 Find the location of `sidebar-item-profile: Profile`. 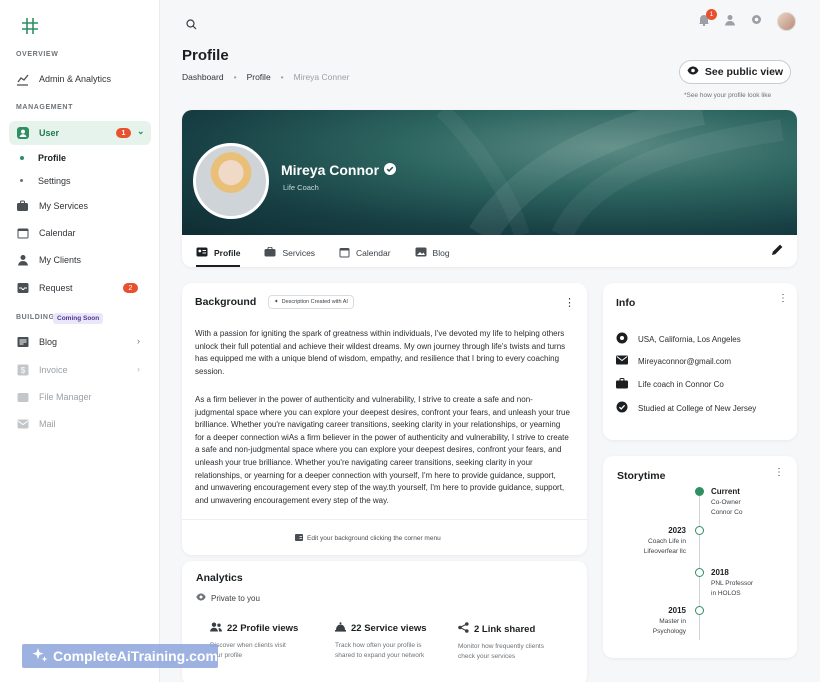

sidebar-item-profile: Profile is located at coordinates (52, 158).